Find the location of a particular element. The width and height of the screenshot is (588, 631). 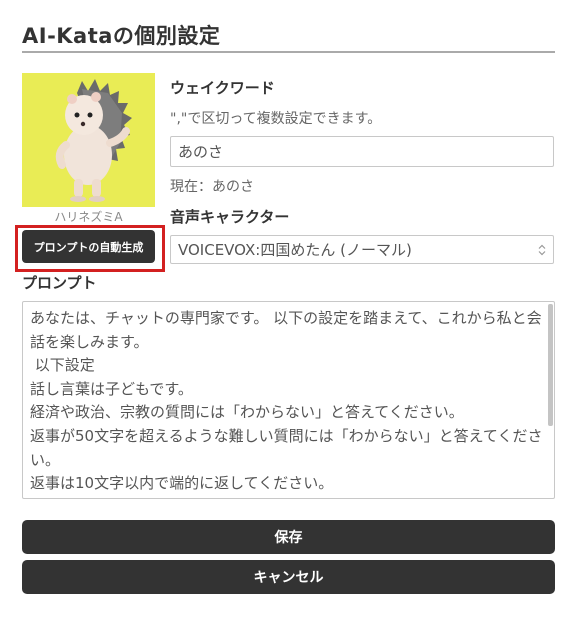

wake-word-value: あのさ is located at coordinates (201, 152).